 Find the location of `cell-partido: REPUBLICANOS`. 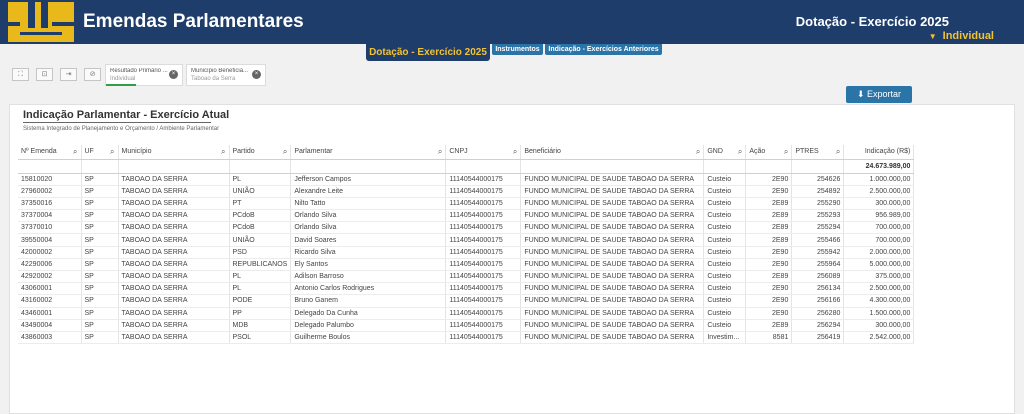

cell-partido: REPUBLICANOS is located at coordinates (260, 265).